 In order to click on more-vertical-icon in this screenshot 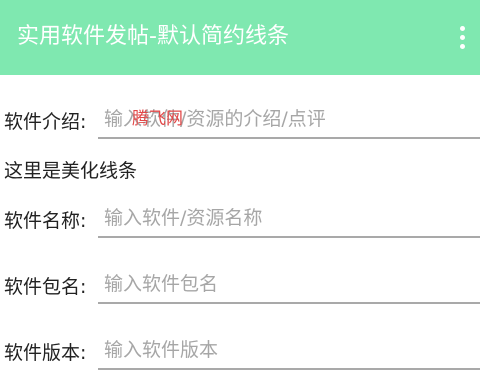, I will do `click(462, 28)`.